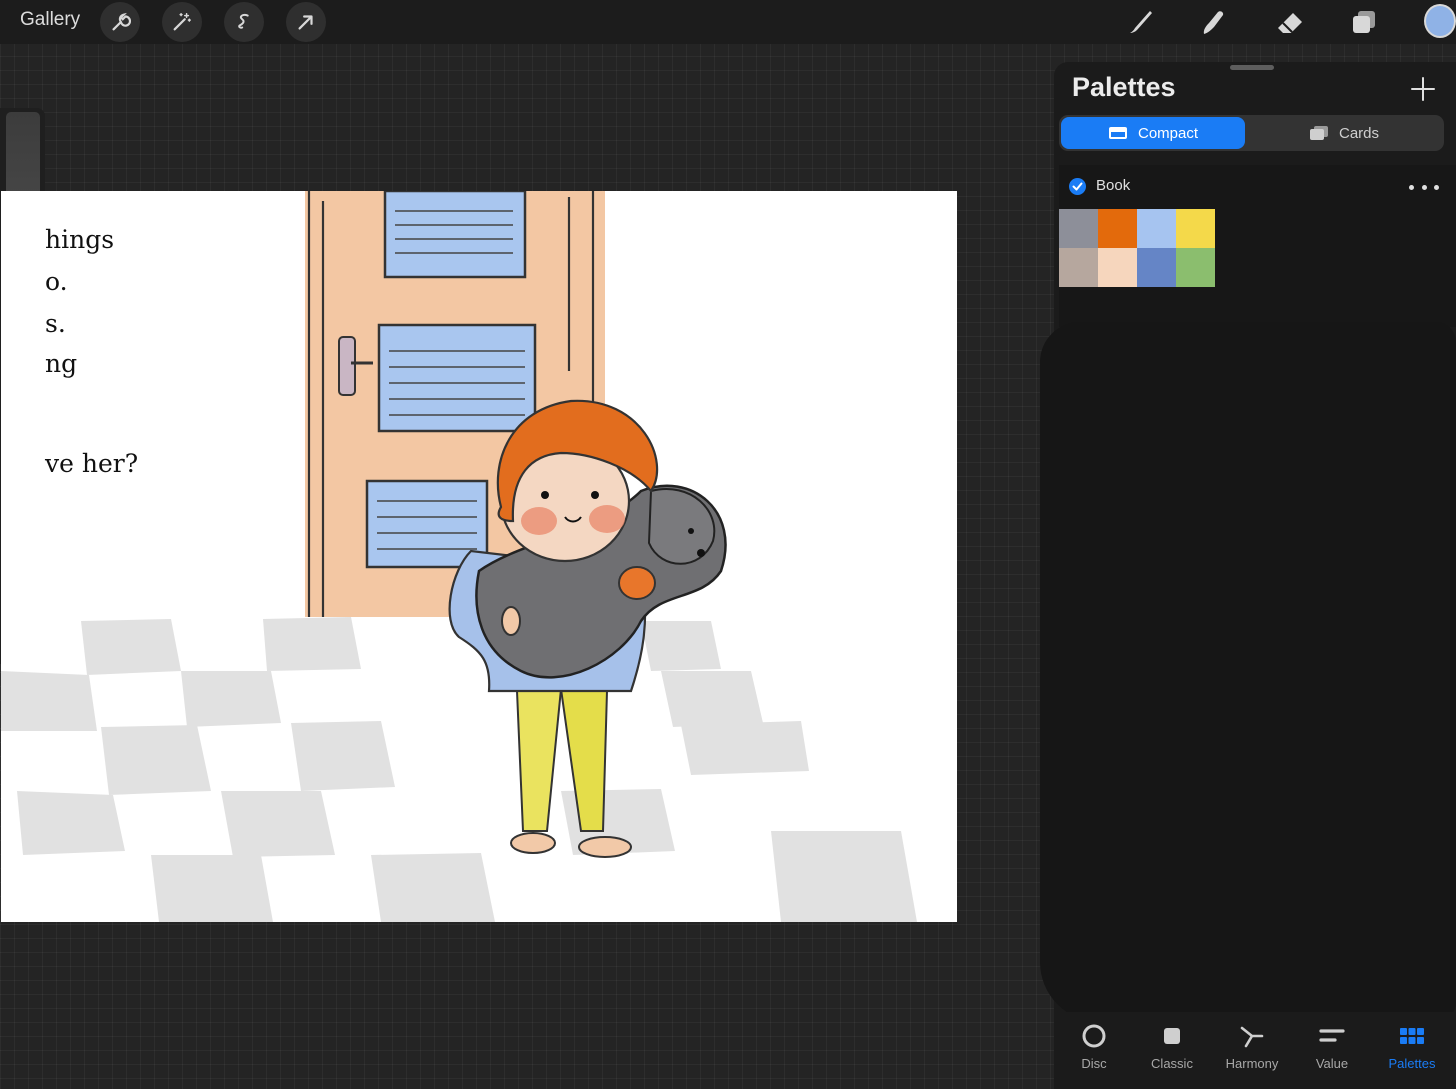 This screenshot has height=1089, width=1456. Describe the element at coordinates (1332, 1052) in the screenshot. I see `tab-value: Value` at that location.